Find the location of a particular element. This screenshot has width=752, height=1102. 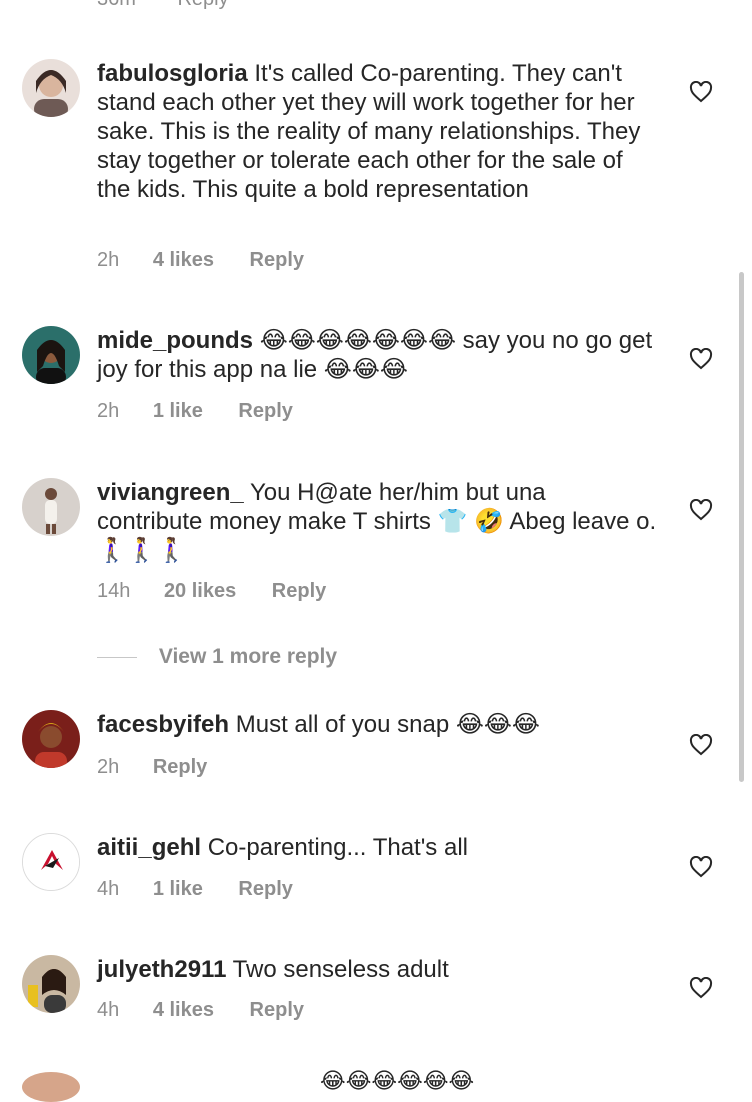

username: viviangreen_ is located at coordinates (170, 492).